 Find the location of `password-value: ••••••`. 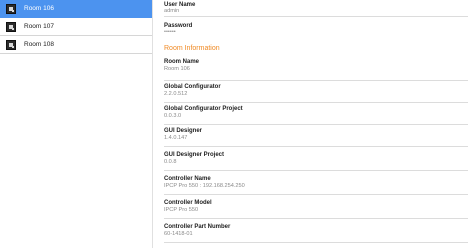

password-value: •••••• is located at coordinates (170, 32).